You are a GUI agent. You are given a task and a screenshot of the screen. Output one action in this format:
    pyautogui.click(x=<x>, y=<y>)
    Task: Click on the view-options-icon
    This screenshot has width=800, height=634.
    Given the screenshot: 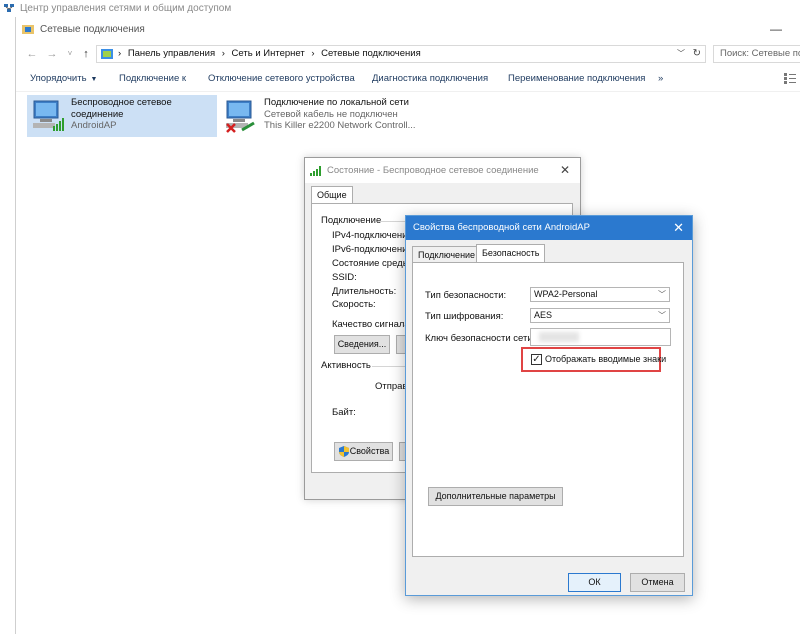 What is the action you would take?
    pyautogui.click(x=790, y=78)
    